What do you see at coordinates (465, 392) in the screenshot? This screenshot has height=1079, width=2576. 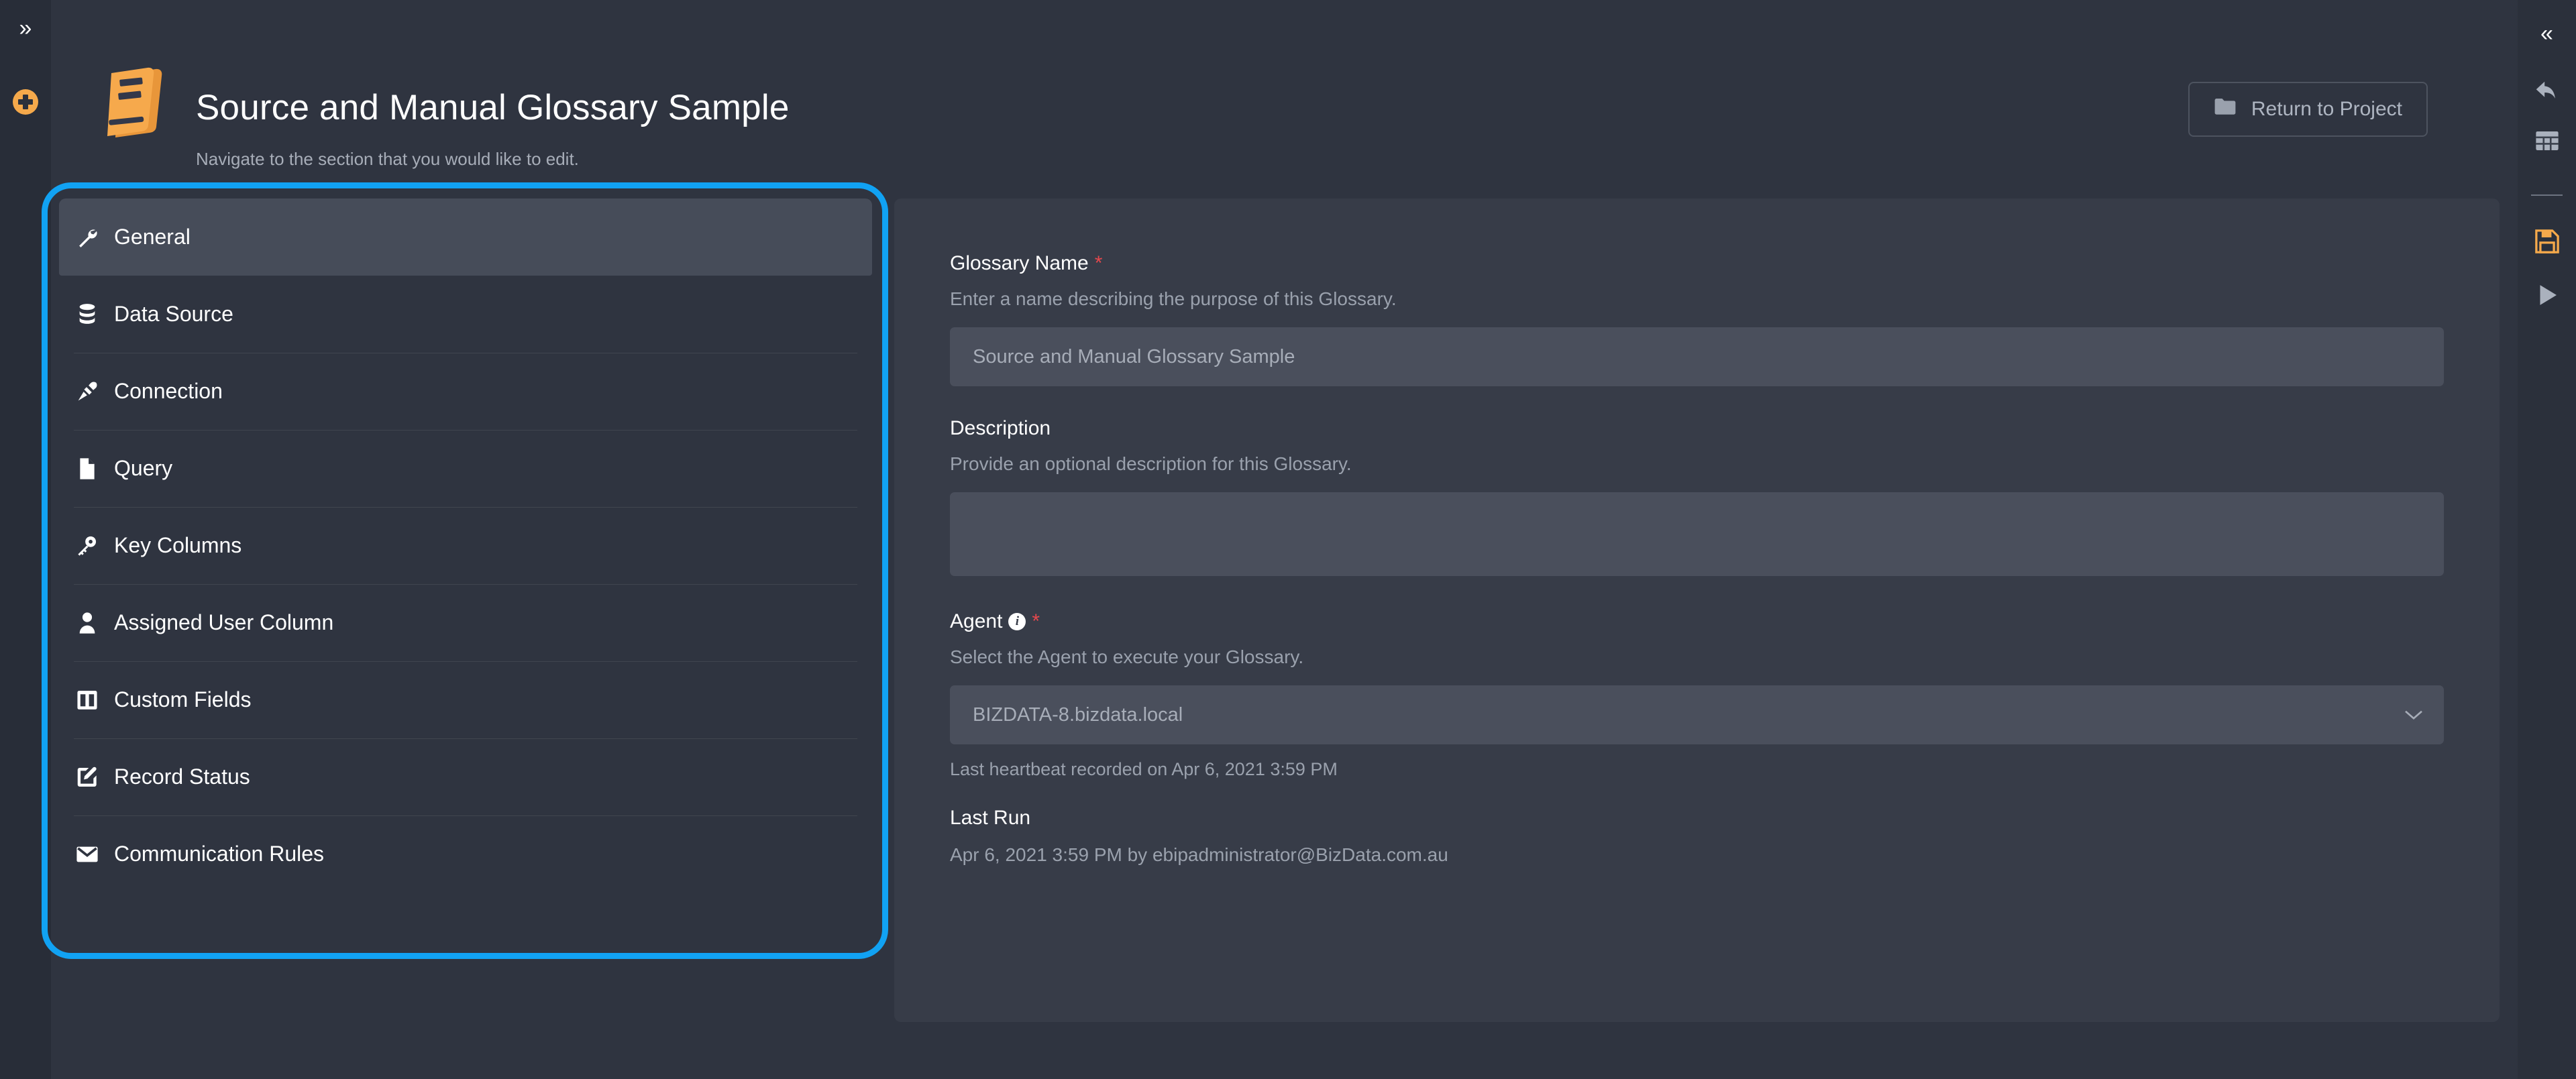 I see `menu-item-connection: Connection` at bounding box center [465, 392].